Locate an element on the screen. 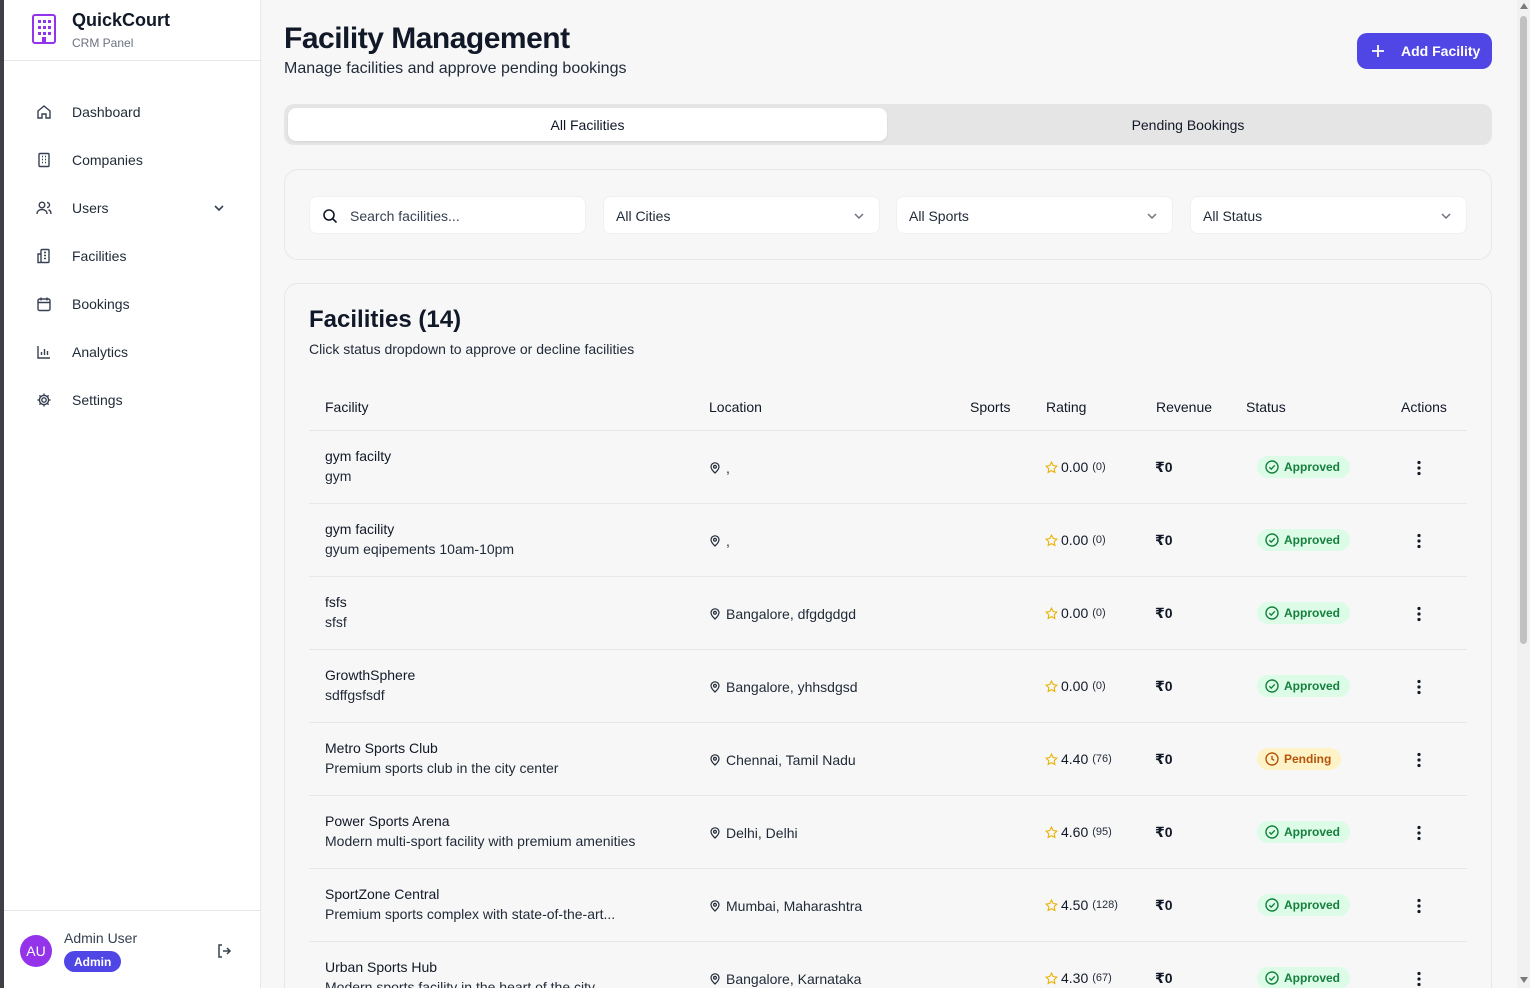  users-icon is located at coordinates (44, 208).